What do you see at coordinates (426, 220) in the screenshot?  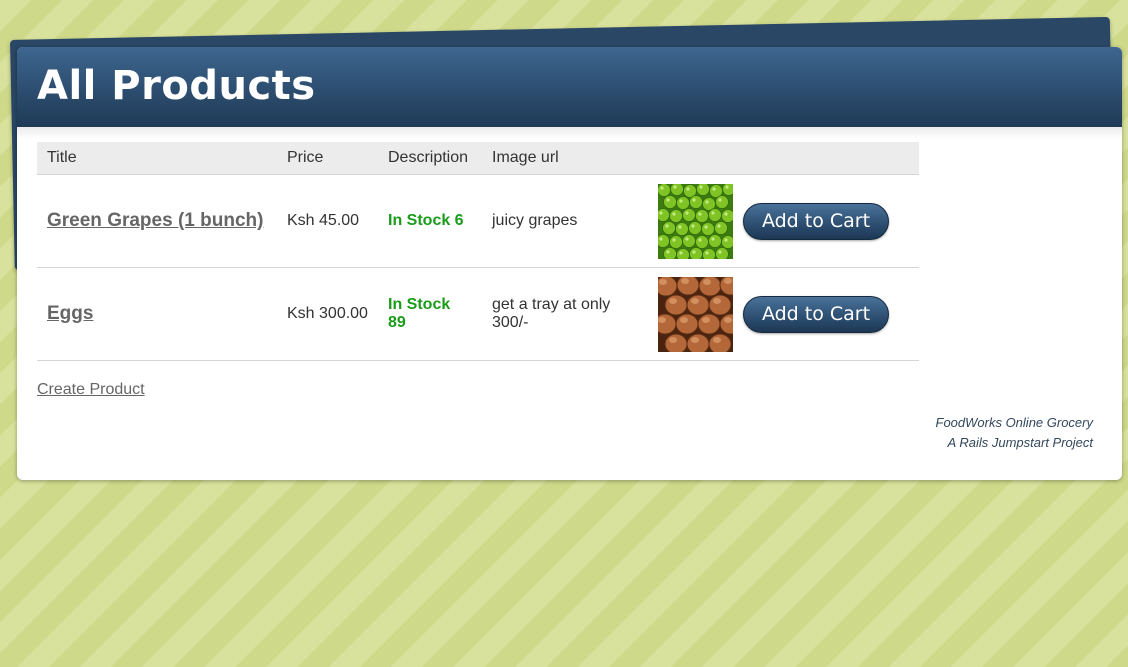 I see `stock-status: In Stock 6` at bounding box center [426, 220].